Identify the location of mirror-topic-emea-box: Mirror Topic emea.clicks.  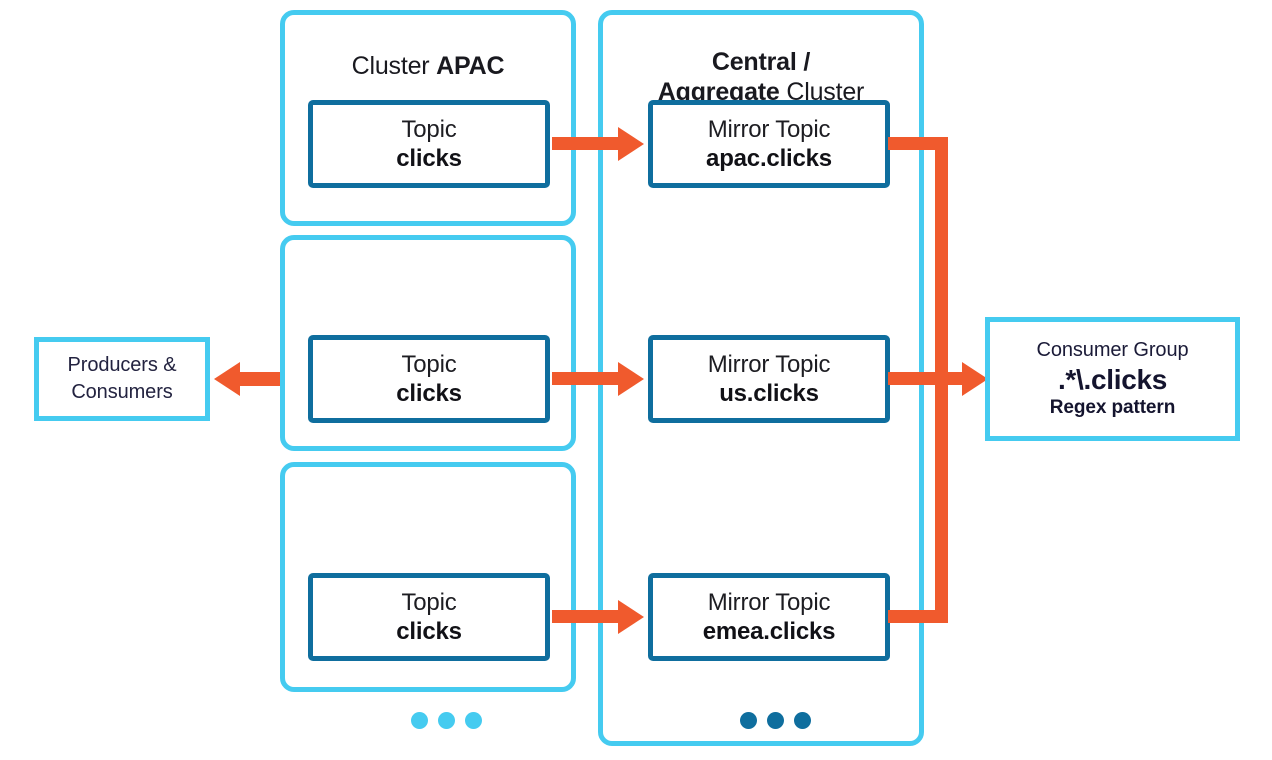
(769, 617).